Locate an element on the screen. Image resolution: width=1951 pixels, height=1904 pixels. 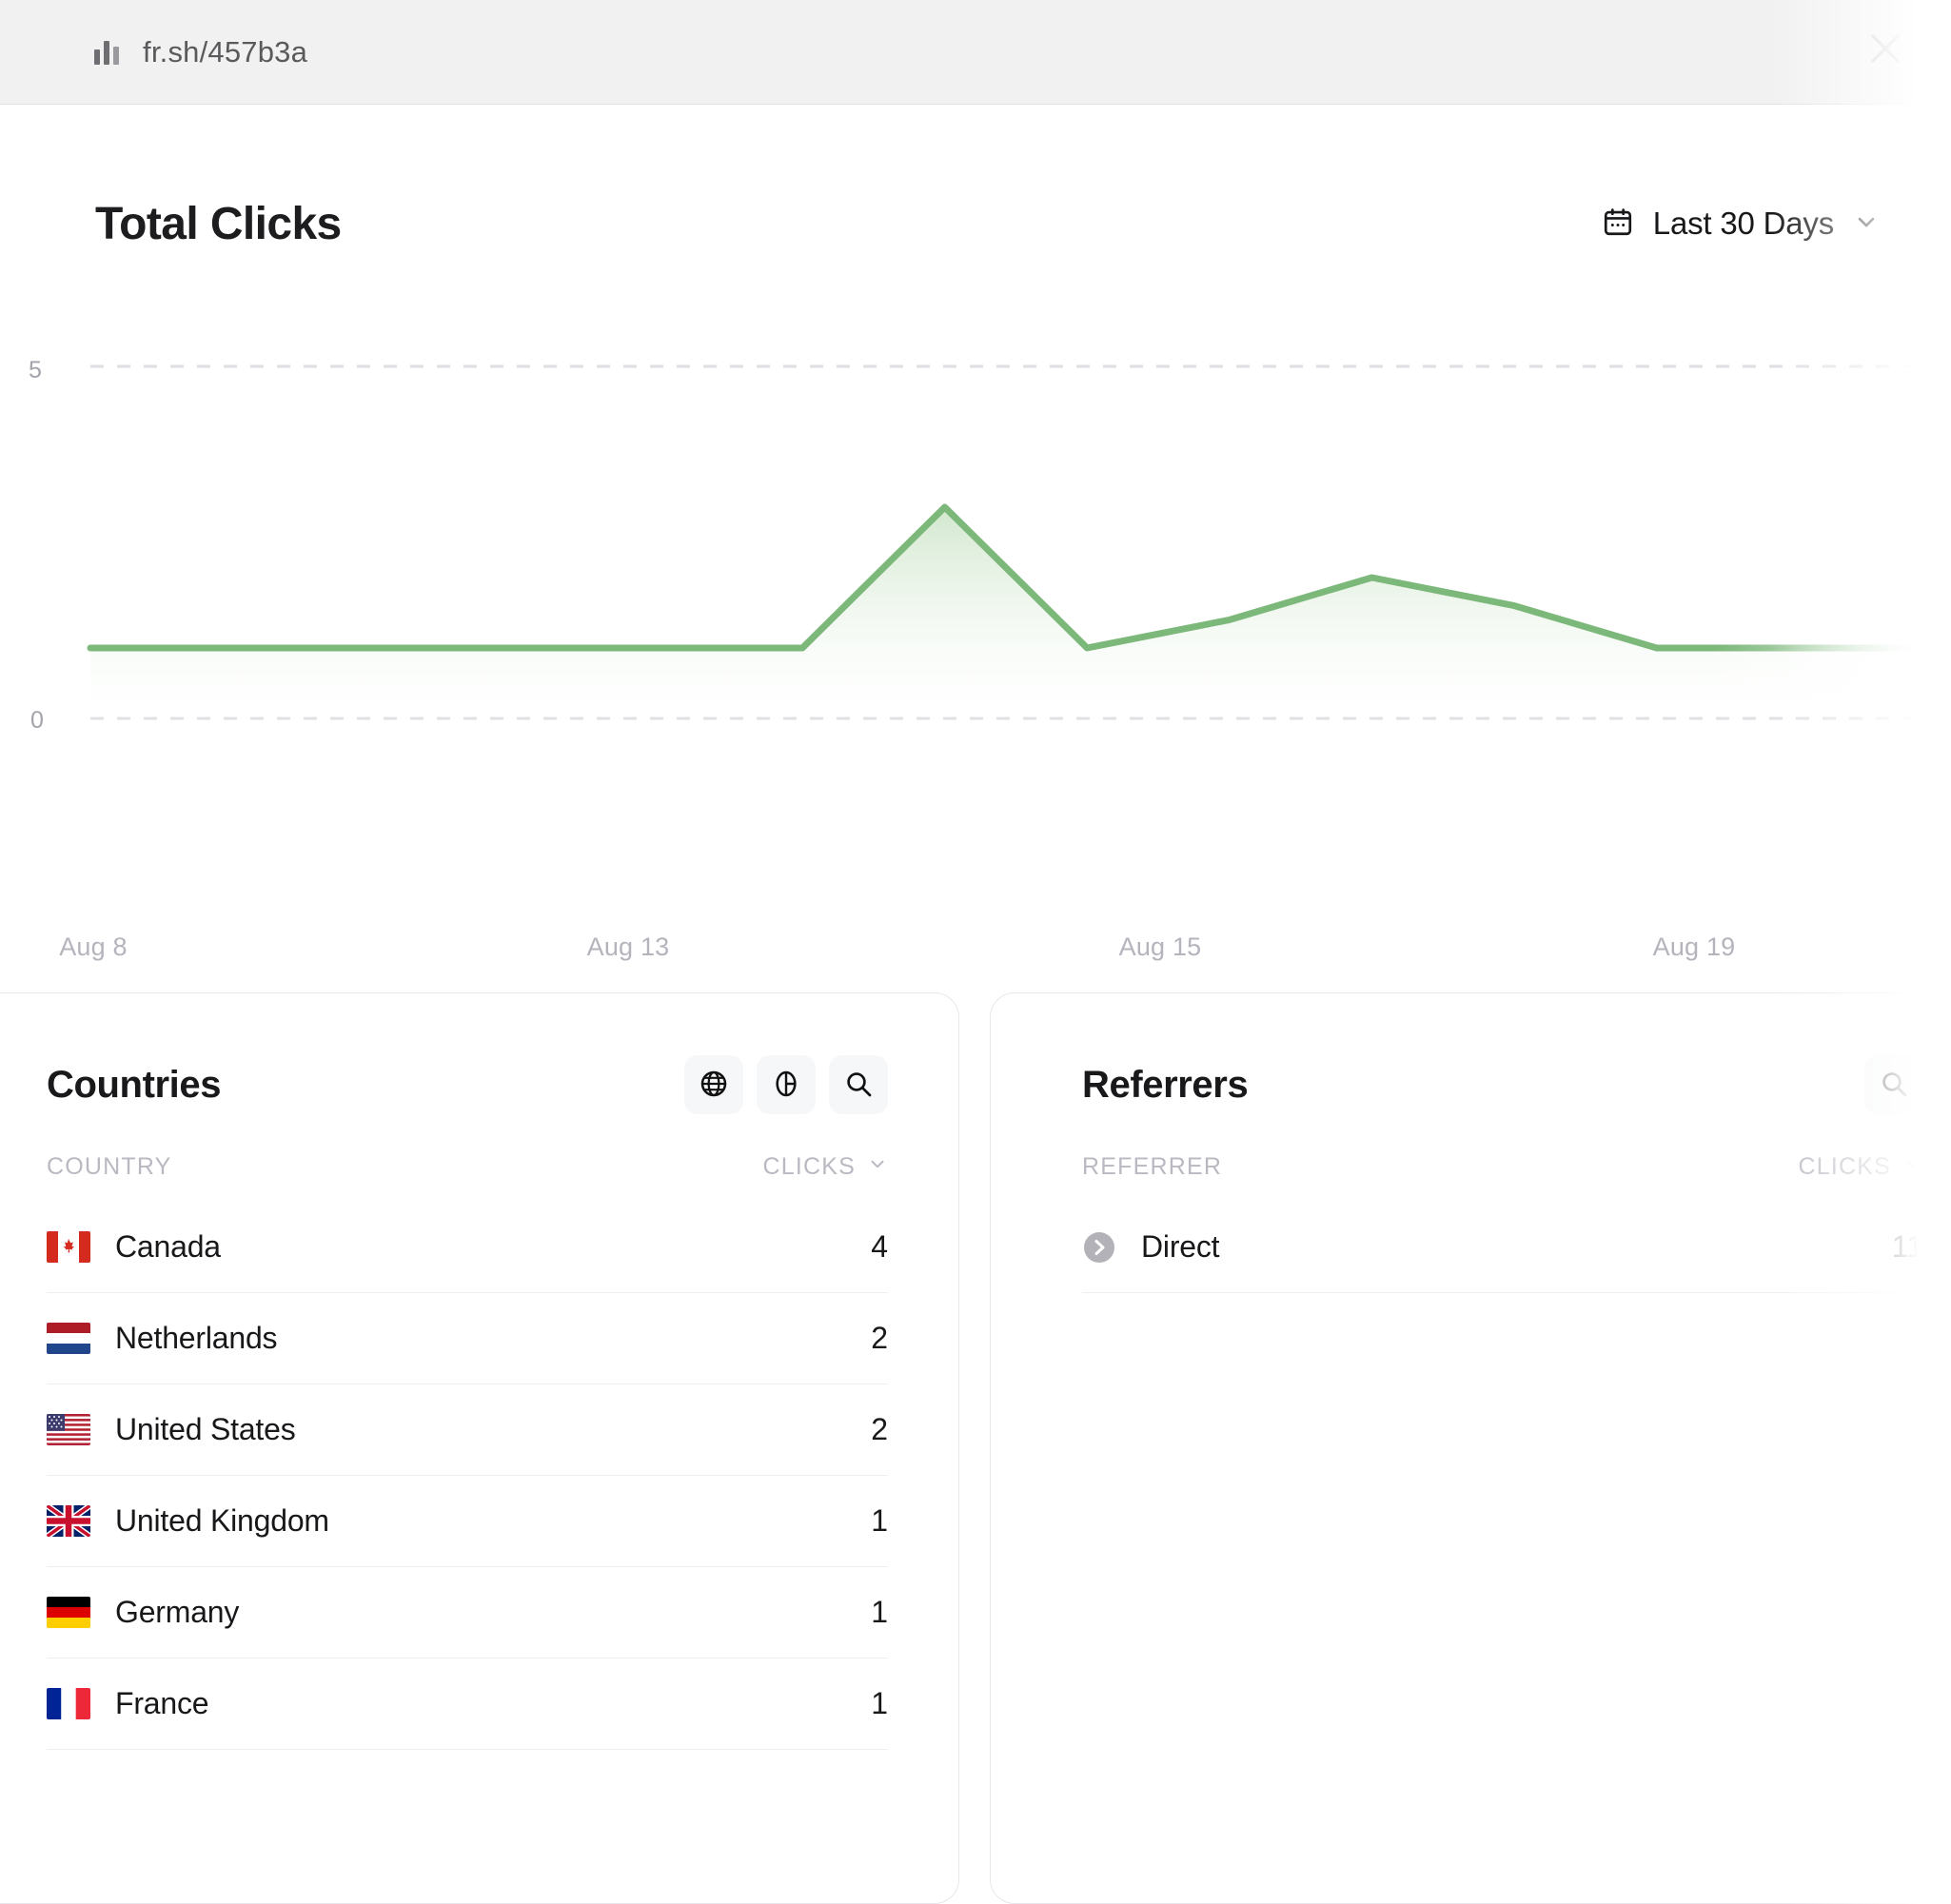
x-axis-tick-1: Aug 13 is located at coordinates (628, 946).